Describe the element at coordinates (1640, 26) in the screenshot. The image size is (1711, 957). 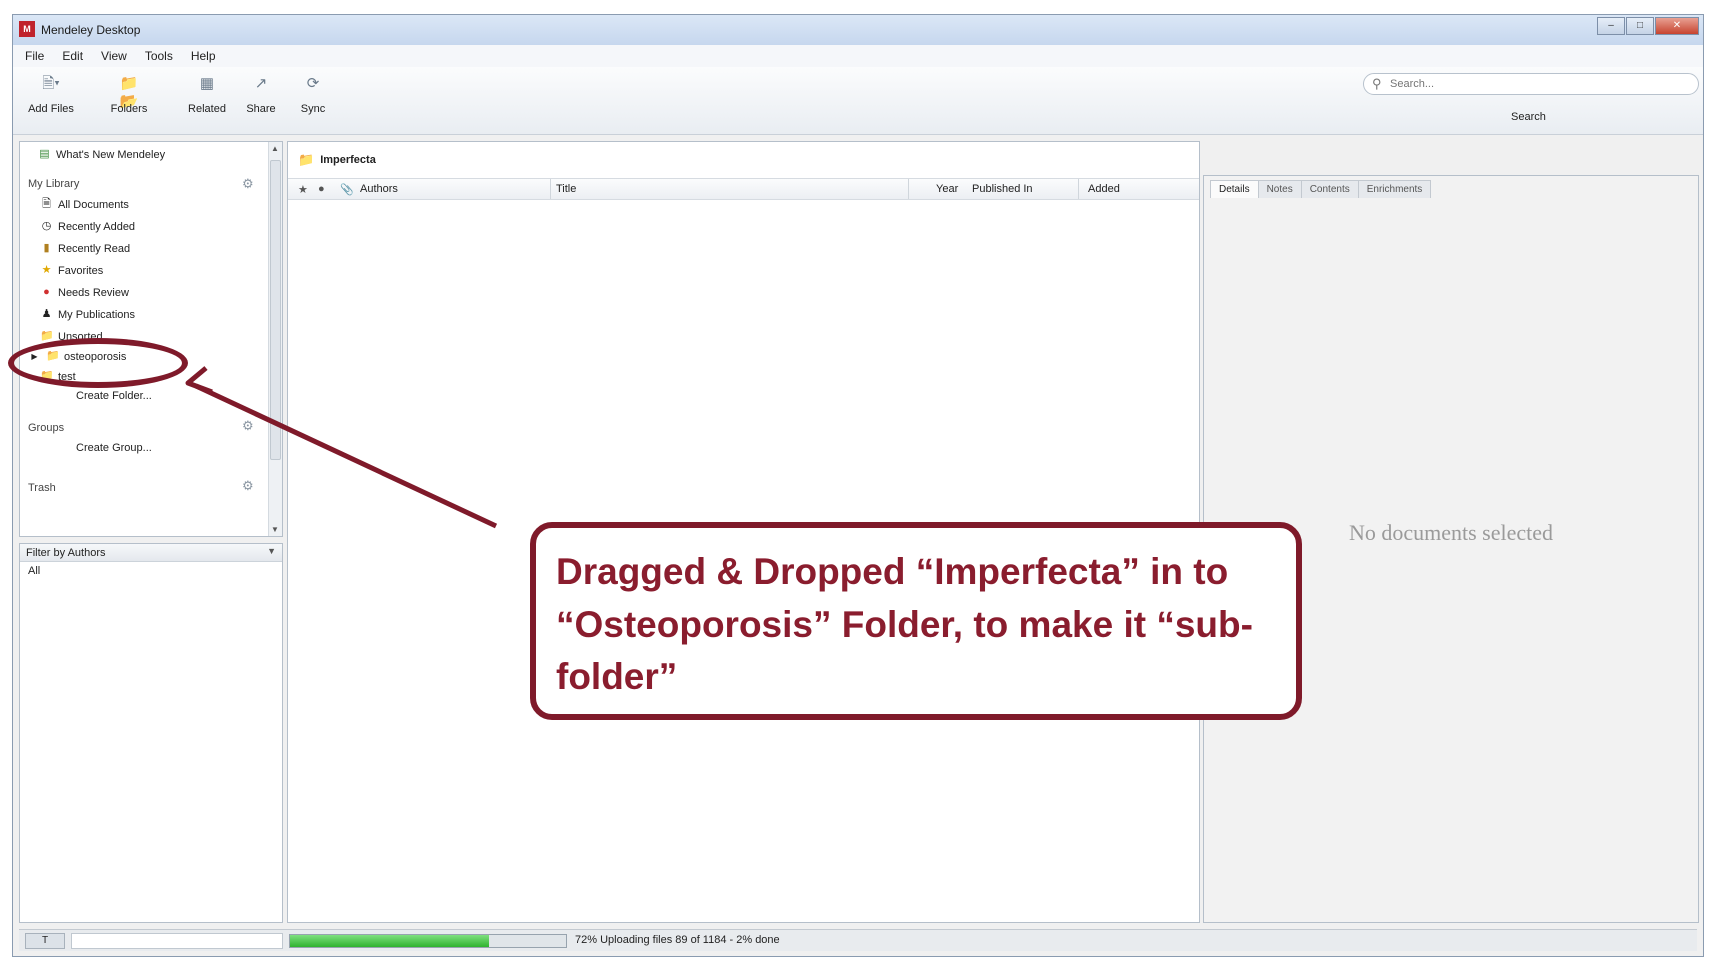
I see `maximize-button: □` at that location.